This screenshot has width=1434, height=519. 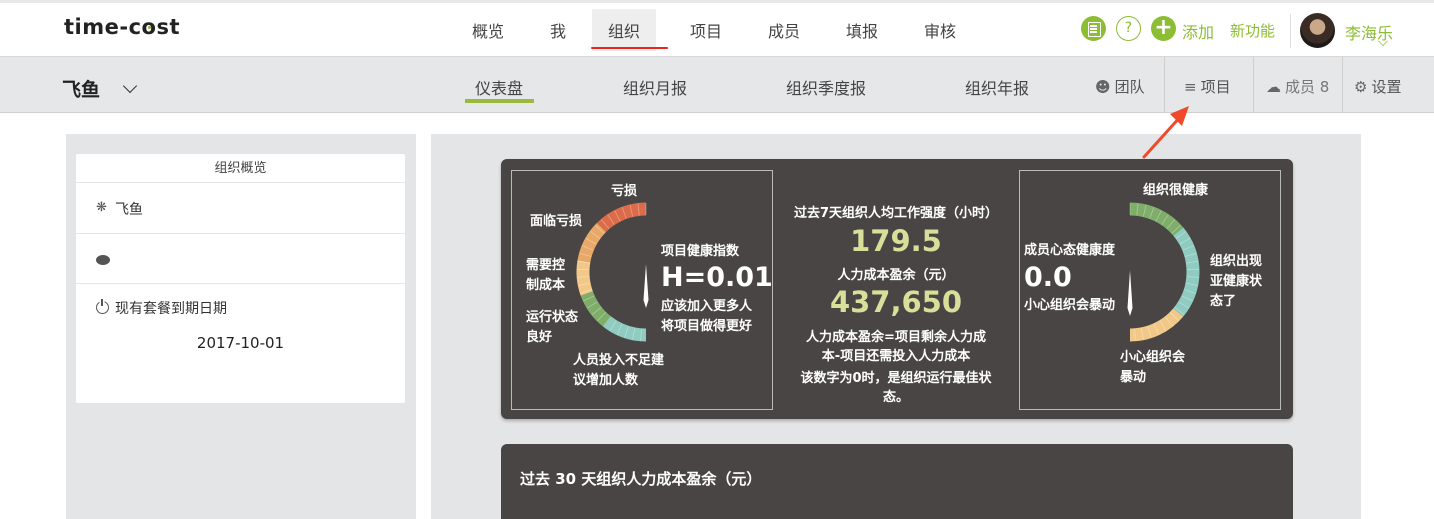 I want to click on annotation-arrow, so click(x=1165, y=132).